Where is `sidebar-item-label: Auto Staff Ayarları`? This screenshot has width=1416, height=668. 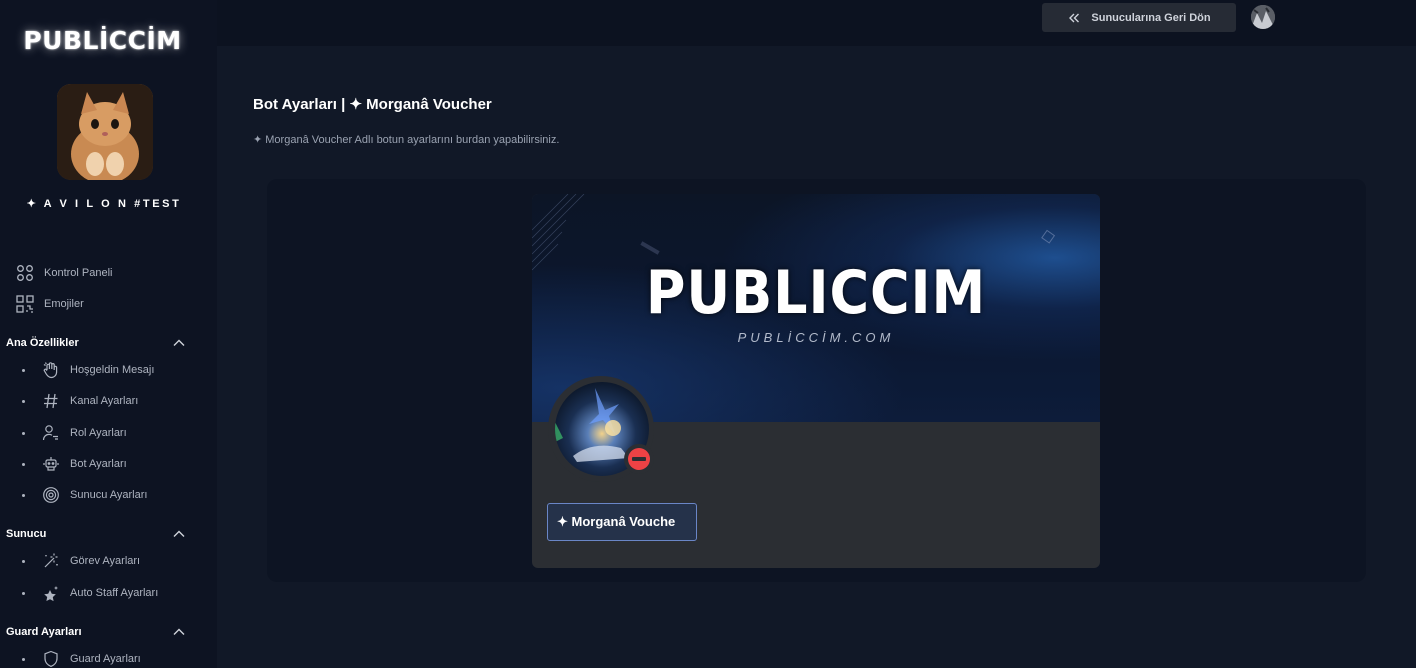
sidebar-item-label: Auto Staff Ayarları is located at coordinates (114, 593).